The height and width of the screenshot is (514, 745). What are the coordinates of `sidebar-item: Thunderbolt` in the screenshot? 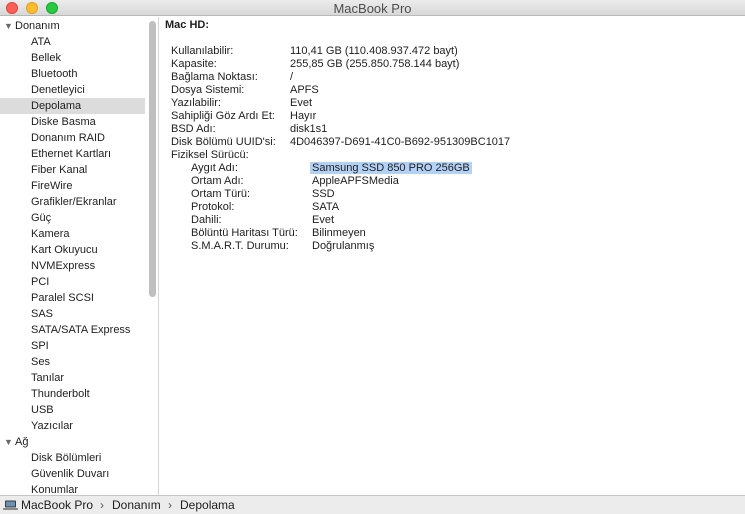 It's located at (72, 394).